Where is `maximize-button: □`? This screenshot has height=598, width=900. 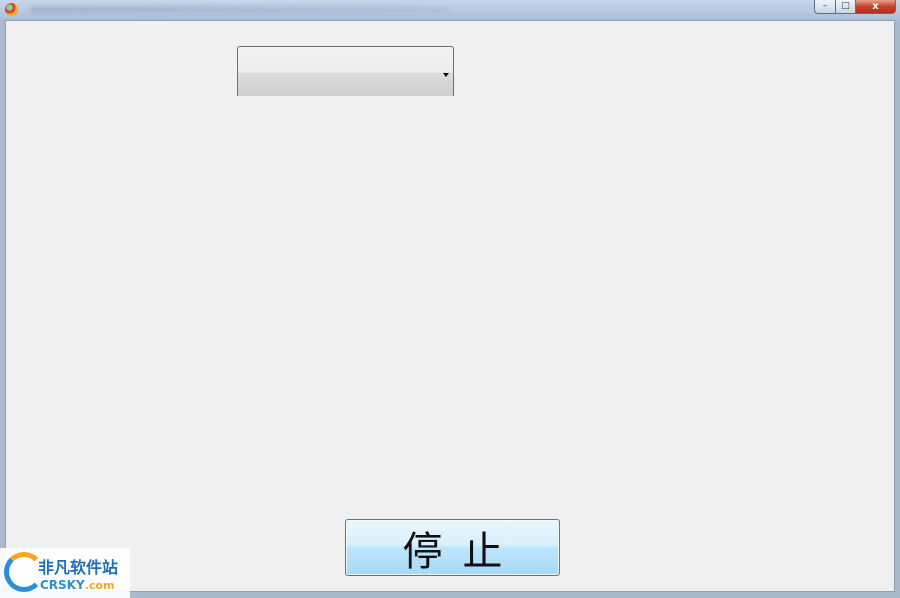
maximize-button: □ is located at coordinates (846, 7).